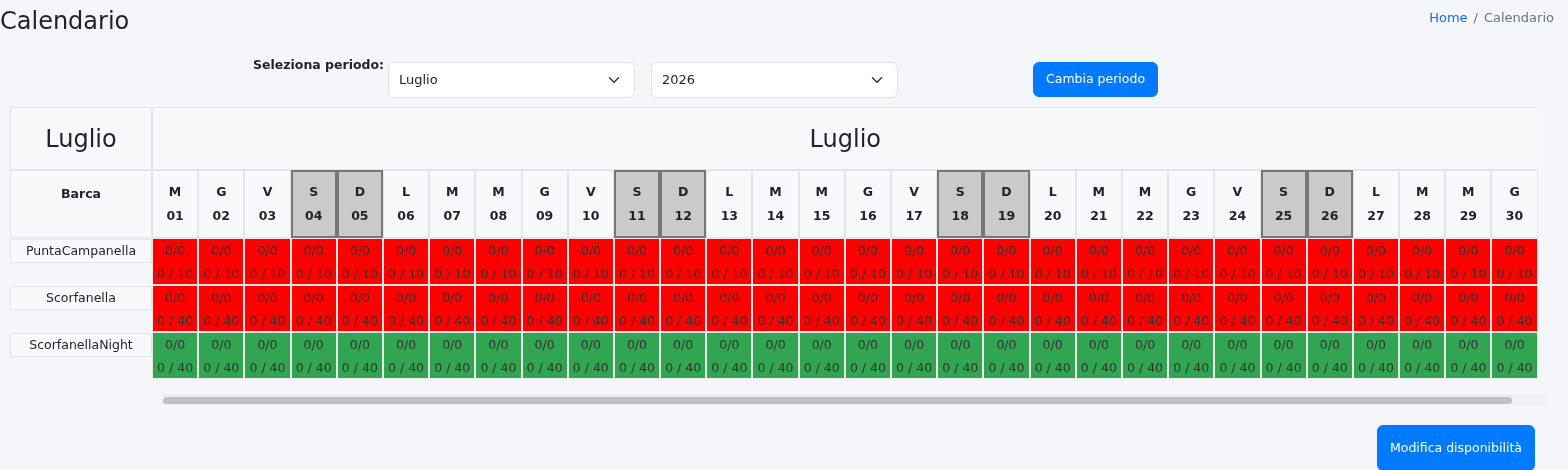 This screenshot has width=1568, height=470. I want to click on month-select: Luglio, so click(511, 80).